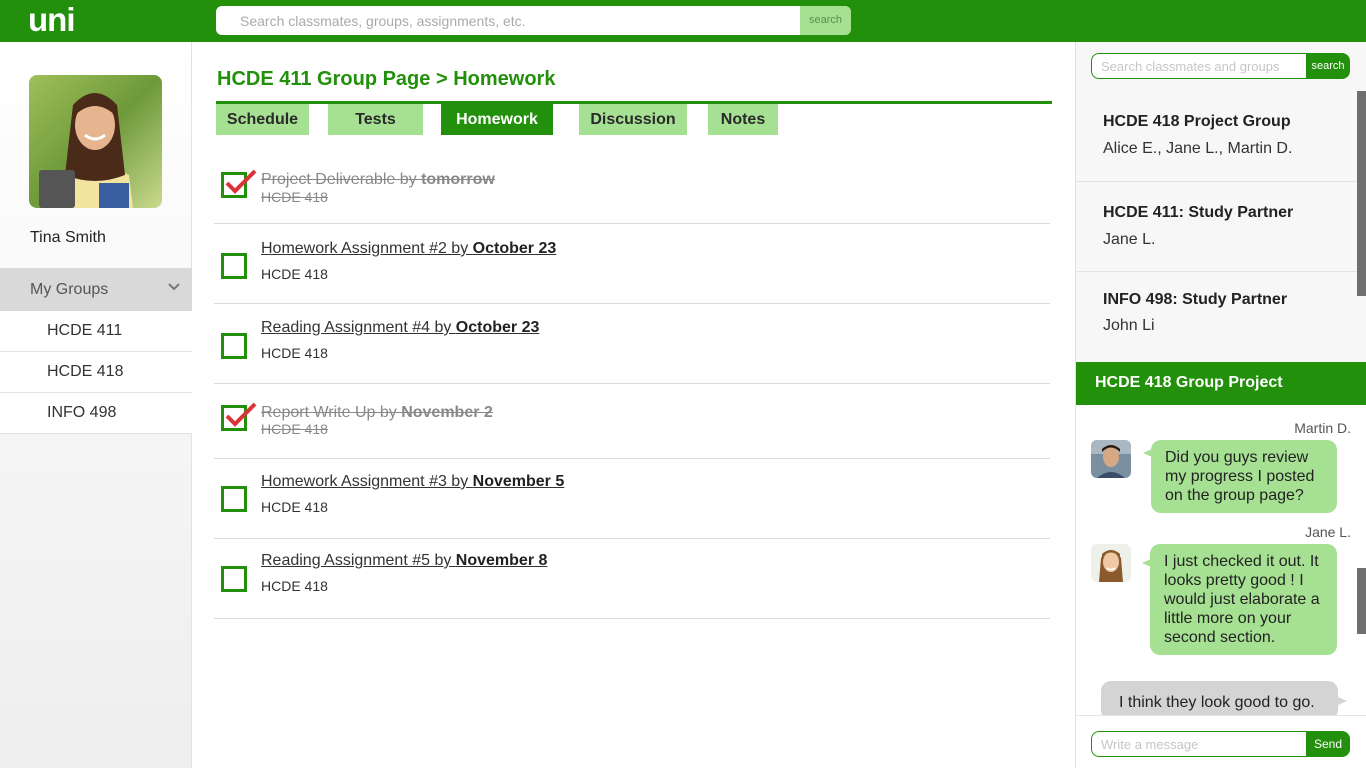 This screenshot has width=1366, height=768. I want to click on tab-notes: Notes, so click(743, 119).